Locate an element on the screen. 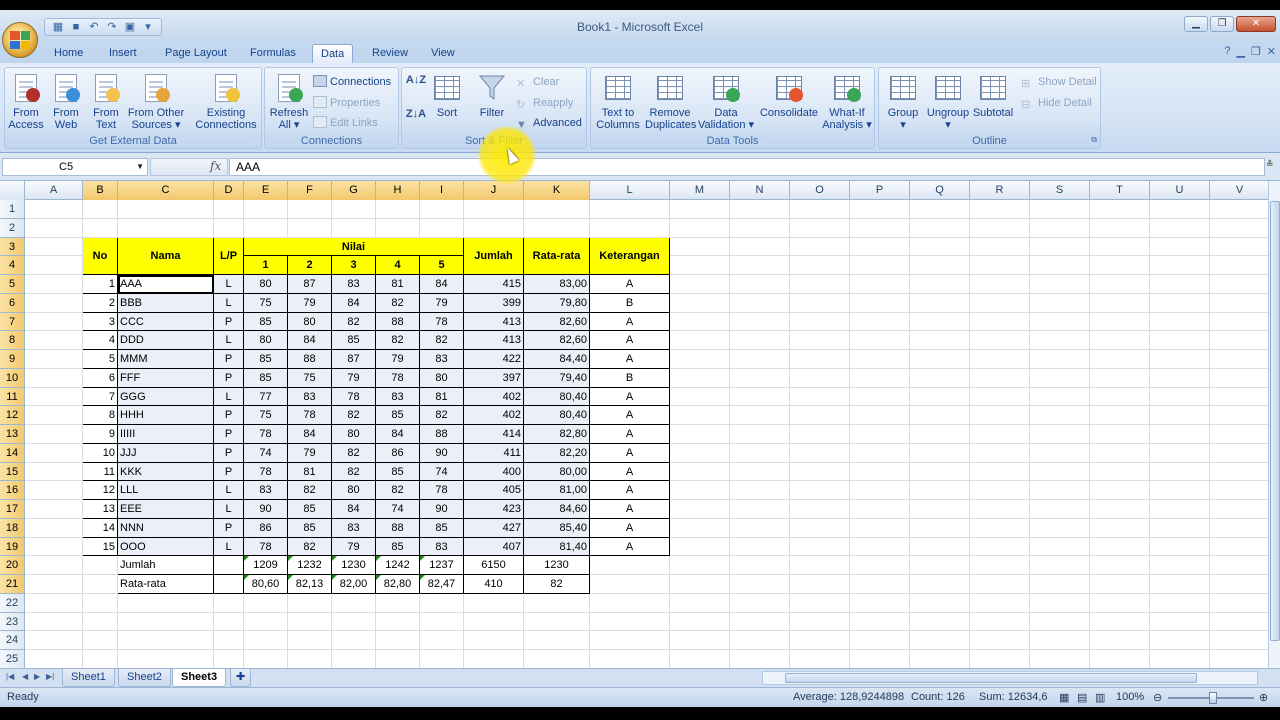 This screenshot has height=720, width=1280. table-cell: 80,40 is located at coordinates (557, 397).